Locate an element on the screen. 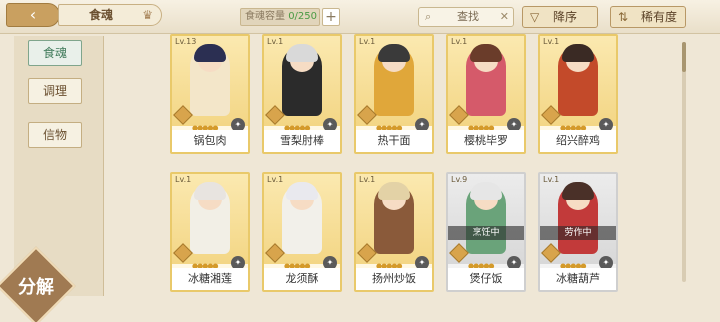  food-soul-card: Lv.1 ●●●●● ✦ 樱桃毕罗 is located at coordinates (486, 94).